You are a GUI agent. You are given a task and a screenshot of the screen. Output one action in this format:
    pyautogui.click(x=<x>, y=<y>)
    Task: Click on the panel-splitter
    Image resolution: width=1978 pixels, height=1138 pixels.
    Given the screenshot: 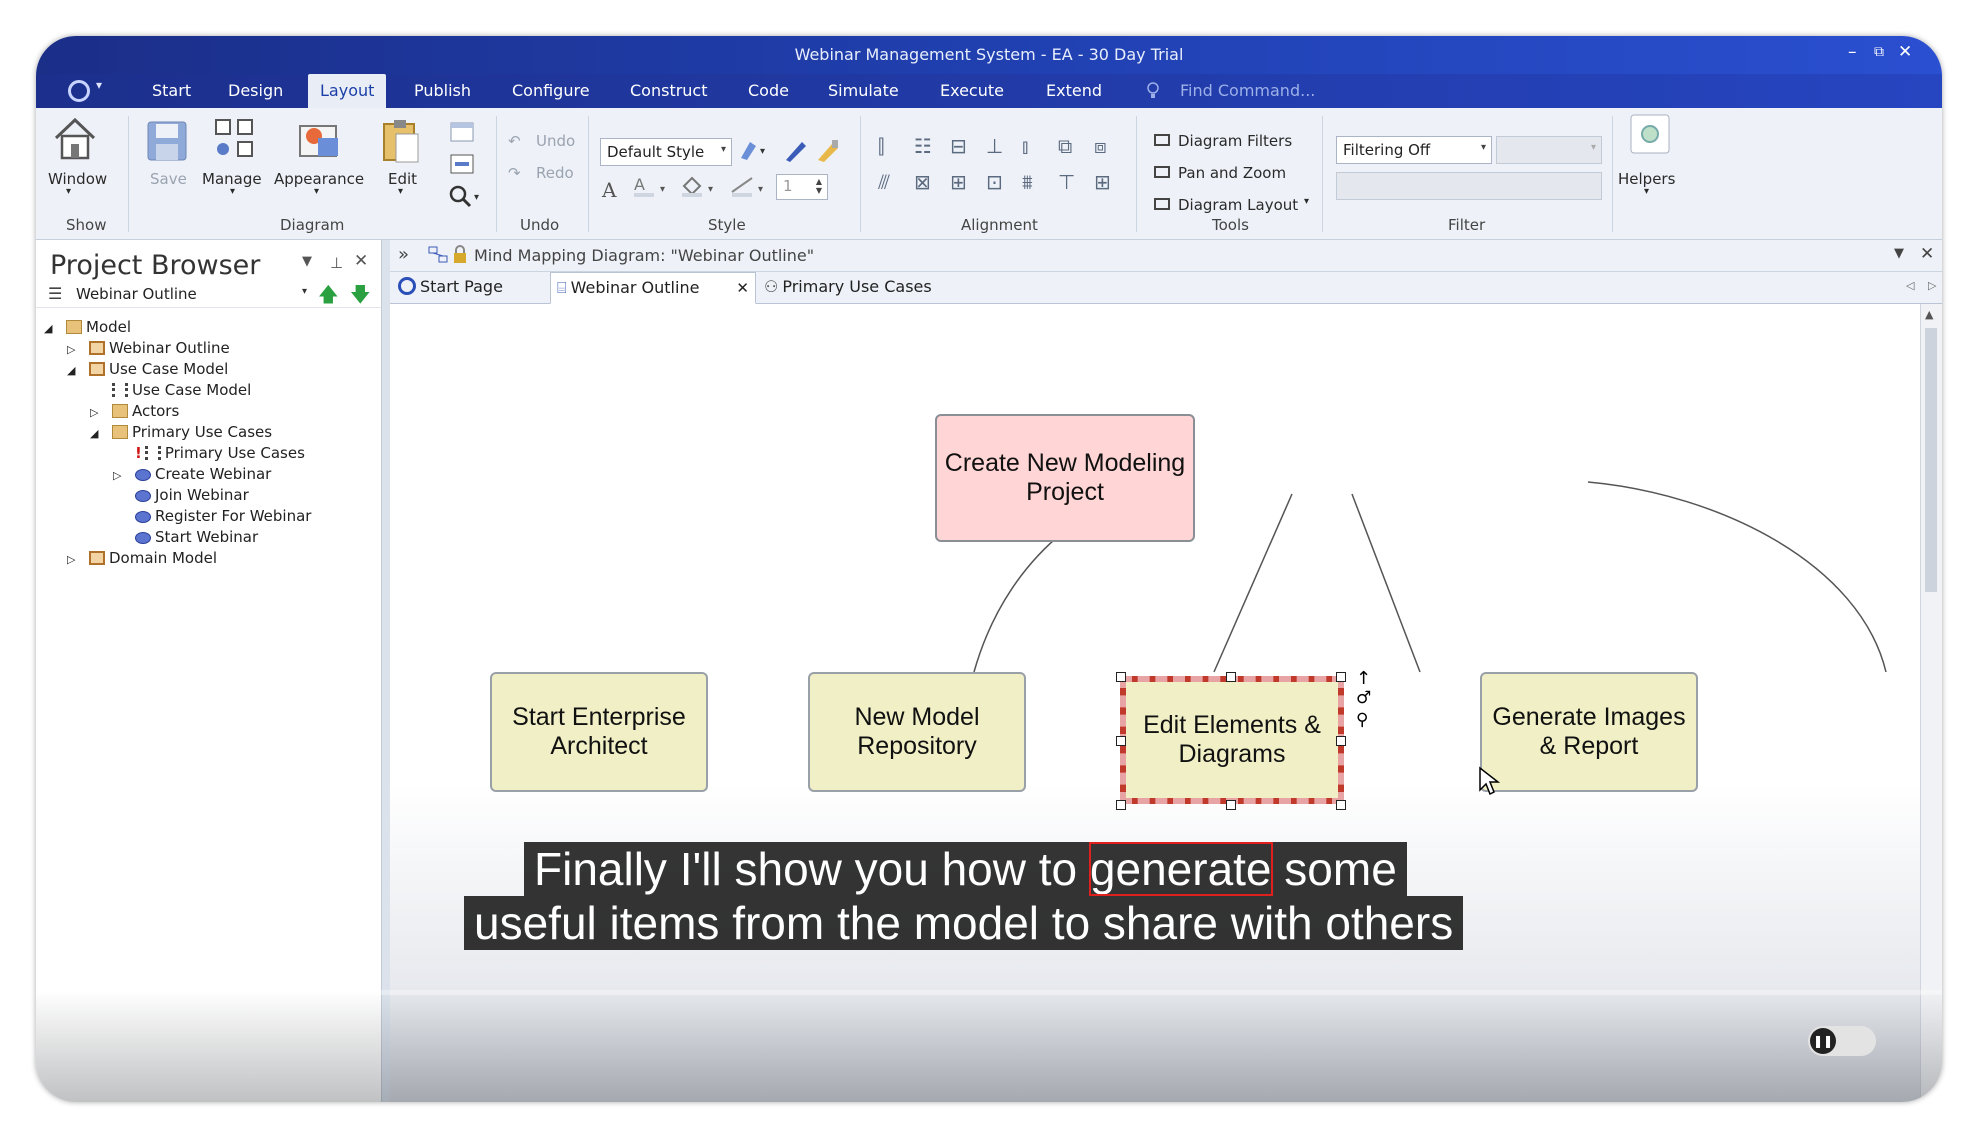 What is the action you would take?
    pyautogui.click(x=386, y=671)
    